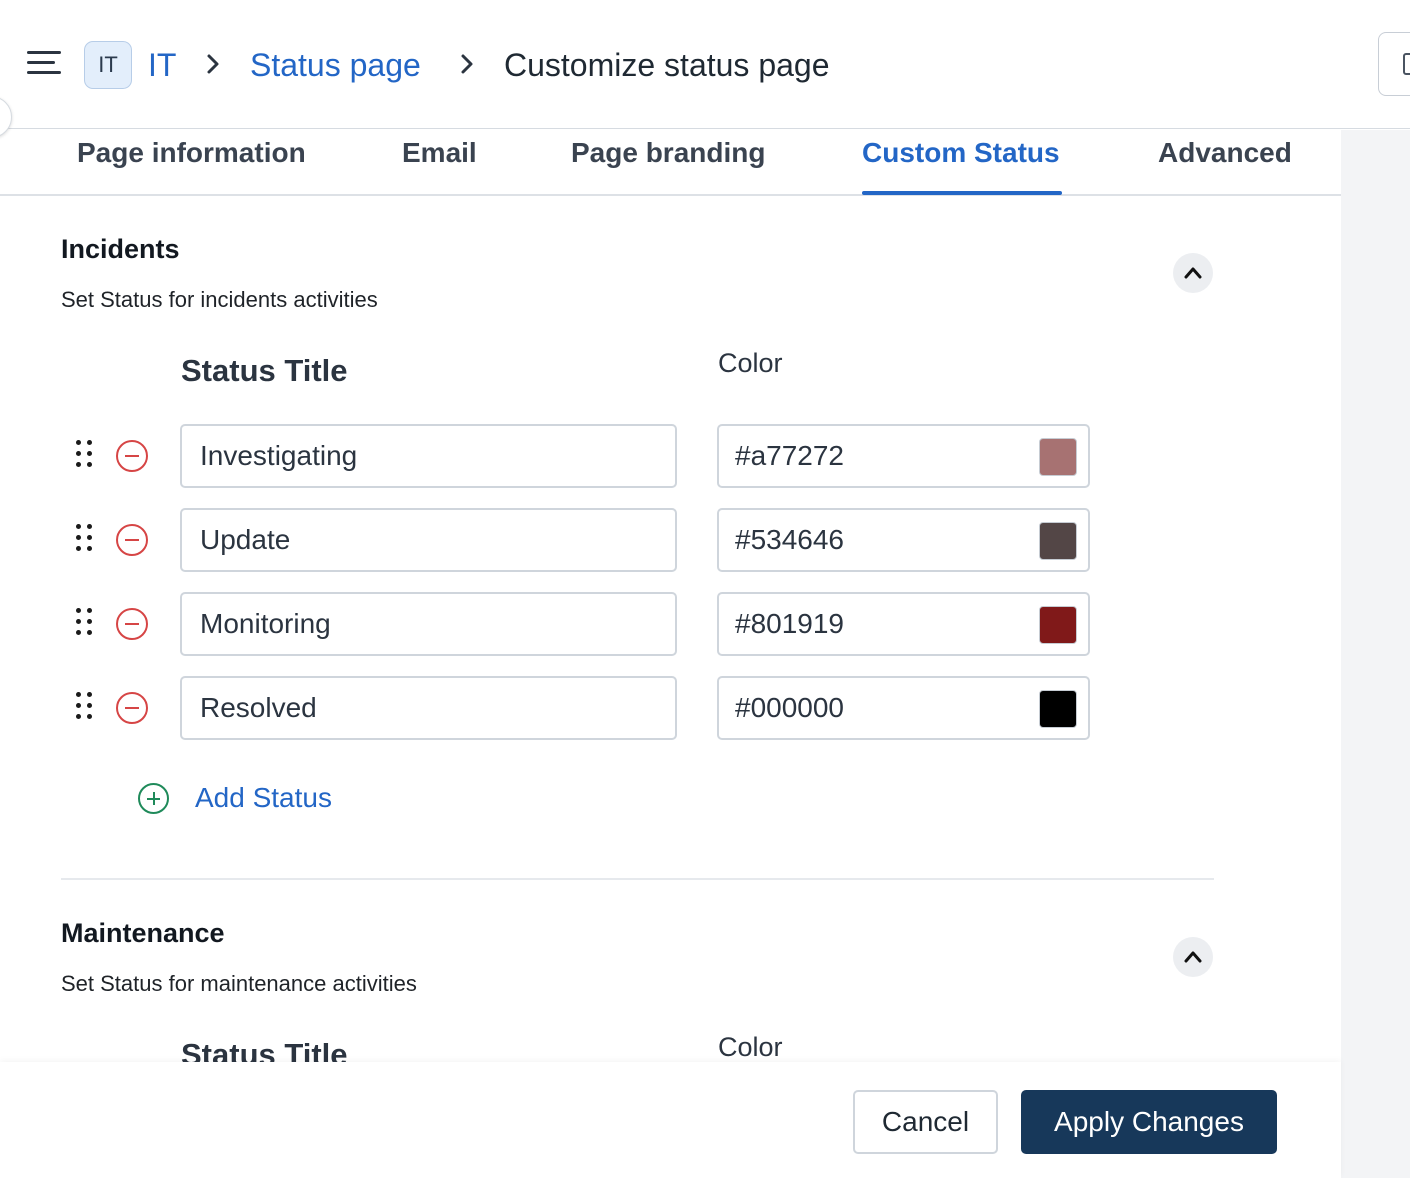 The width and height of the screenshot is (1410, 1178). Describe the element at coordinates (962, 193) in the screenshot. I see `active-tab-indicator` at that location.